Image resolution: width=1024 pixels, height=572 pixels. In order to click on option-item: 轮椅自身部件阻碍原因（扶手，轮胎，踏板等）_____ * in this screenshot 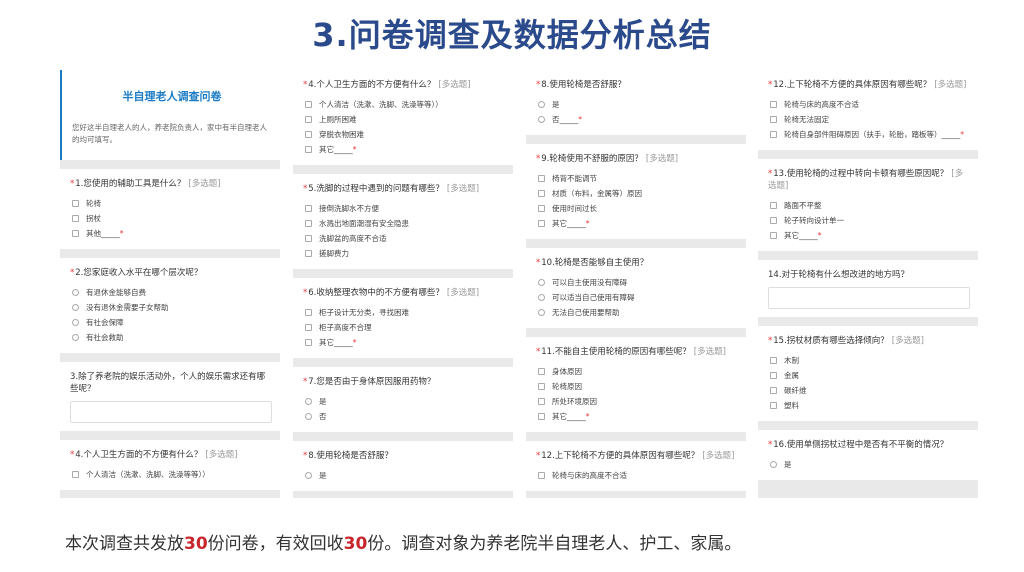, I will do `click(869, 134)`.